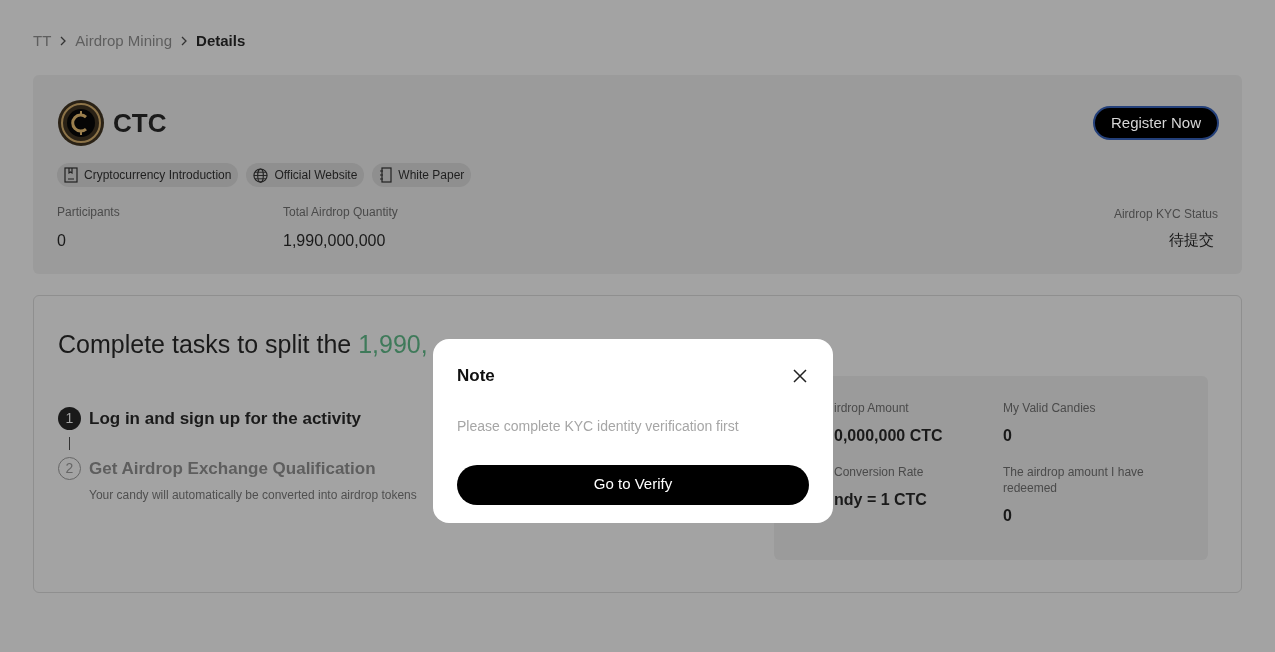 This screenshot has height=652, width=1275. Describe the element at coordinates (221, 41) in the screenshot. I see `breadcrumb-link: Details` at that location.